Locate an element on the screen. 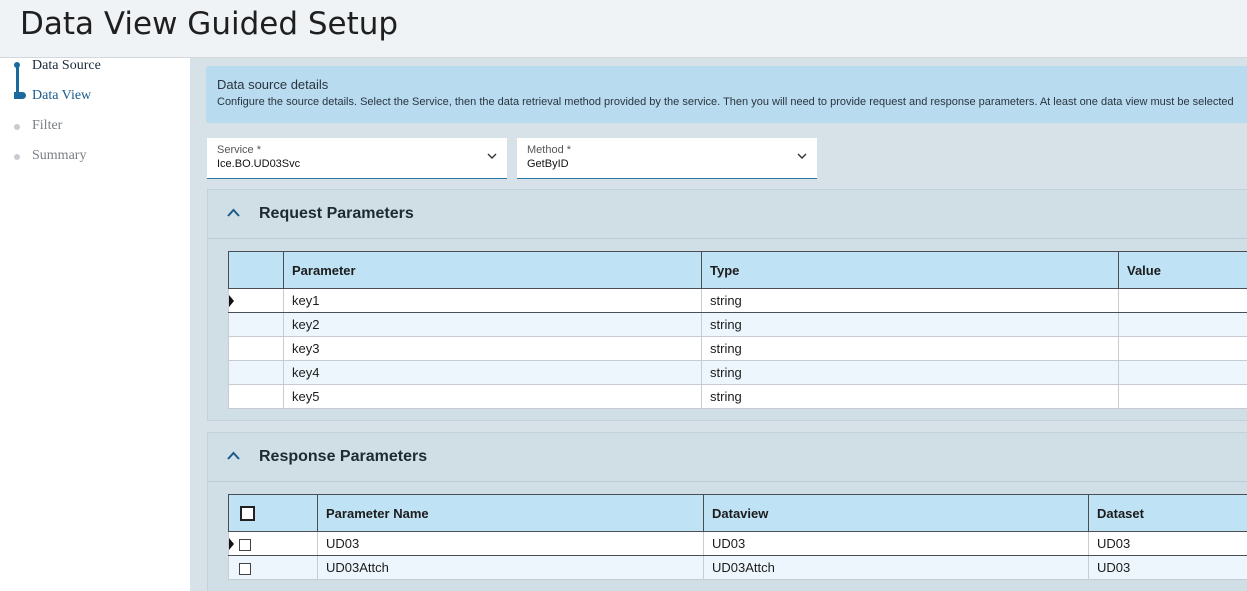 The height and width of the screenshot is (591, 1247). column-header-dataset: Dataset is located at coordinates (1167, 513).